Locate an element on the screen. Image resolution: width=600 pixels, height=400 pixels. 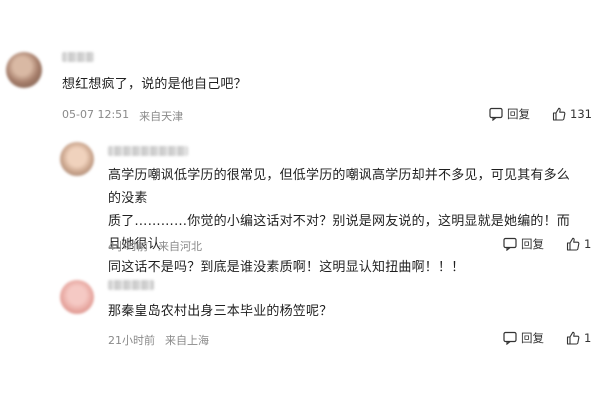
like-button: 131 is located at coordinates (572, 114).